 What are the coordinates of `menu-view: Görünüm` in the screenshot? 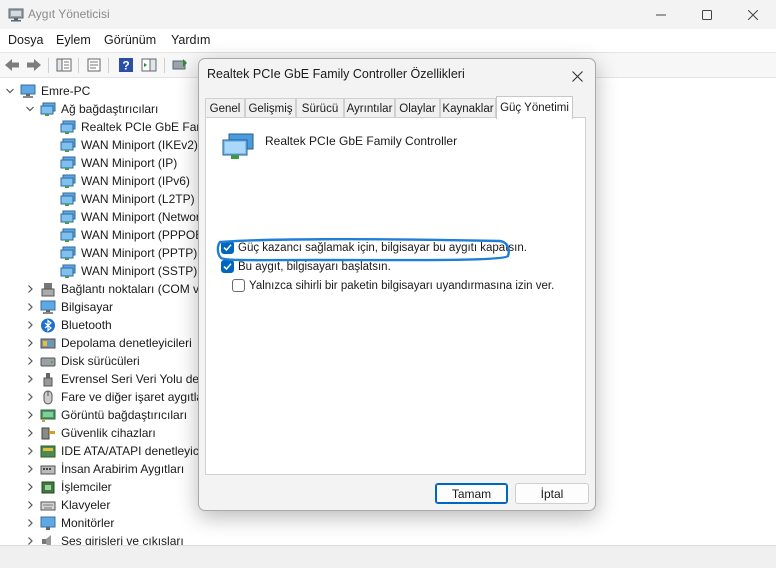 It's located at (130, 40).